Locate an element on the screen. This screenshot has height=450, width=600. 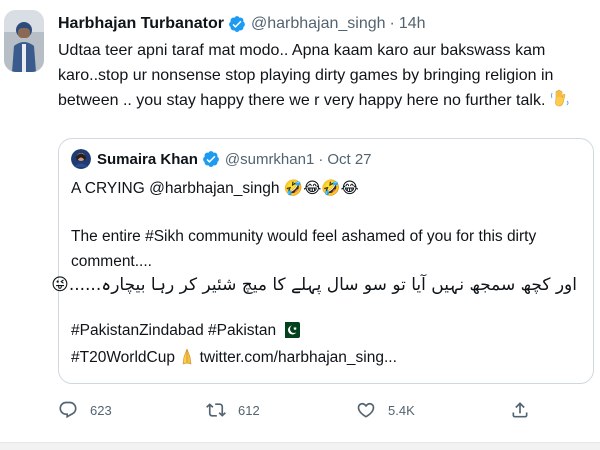
quoted-avatar is located at coordinates (81, 159).